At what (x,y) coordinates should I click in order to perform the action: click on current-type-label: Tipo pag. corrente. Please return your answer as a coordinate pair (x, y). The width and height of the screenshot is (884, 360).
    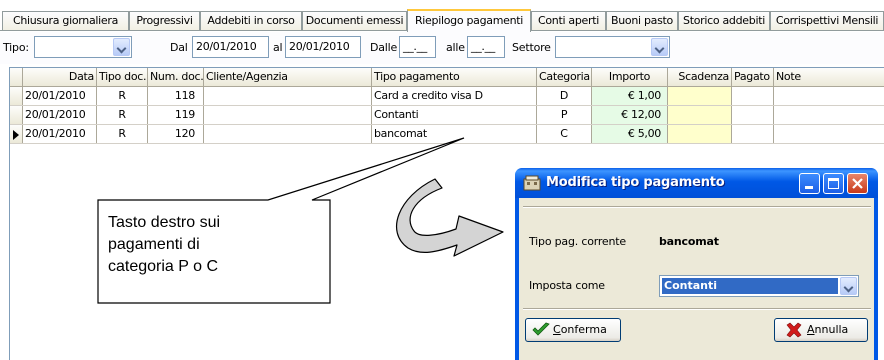
    Looking at the image, I should click on (577, 241).